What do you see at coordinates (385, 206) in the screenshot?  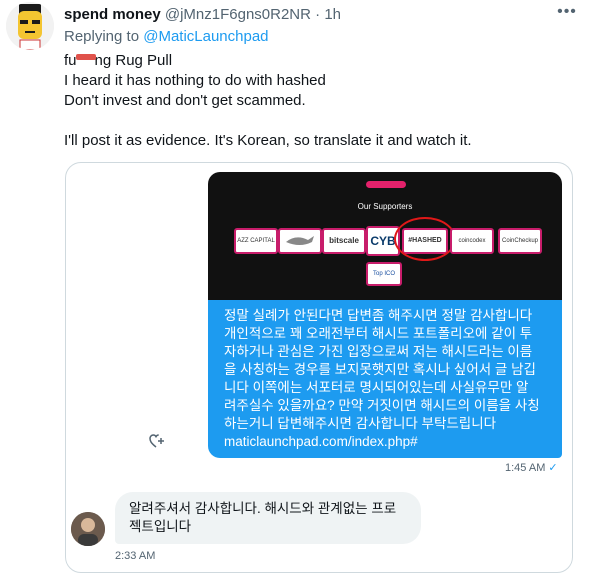 I see `supporters-heading: Our Supporters` at bounding box center [385, 206].